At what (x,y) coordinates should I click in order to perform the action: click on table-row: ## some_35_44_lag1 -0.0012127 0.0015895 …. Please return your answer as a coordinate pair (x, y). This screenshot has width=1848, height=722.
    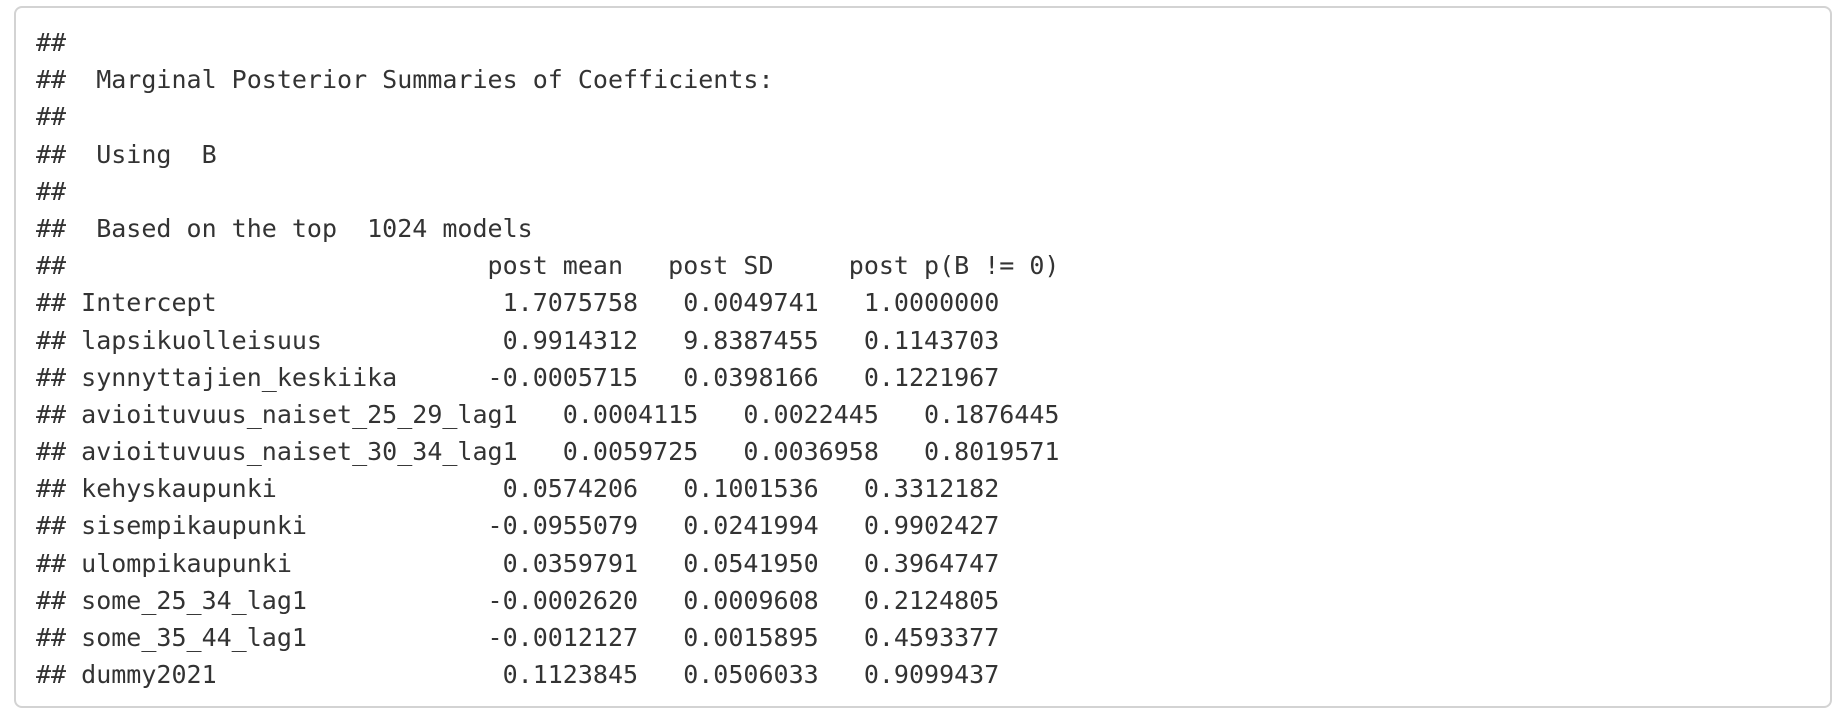
    Looking at the image, I should click on (518, 637).